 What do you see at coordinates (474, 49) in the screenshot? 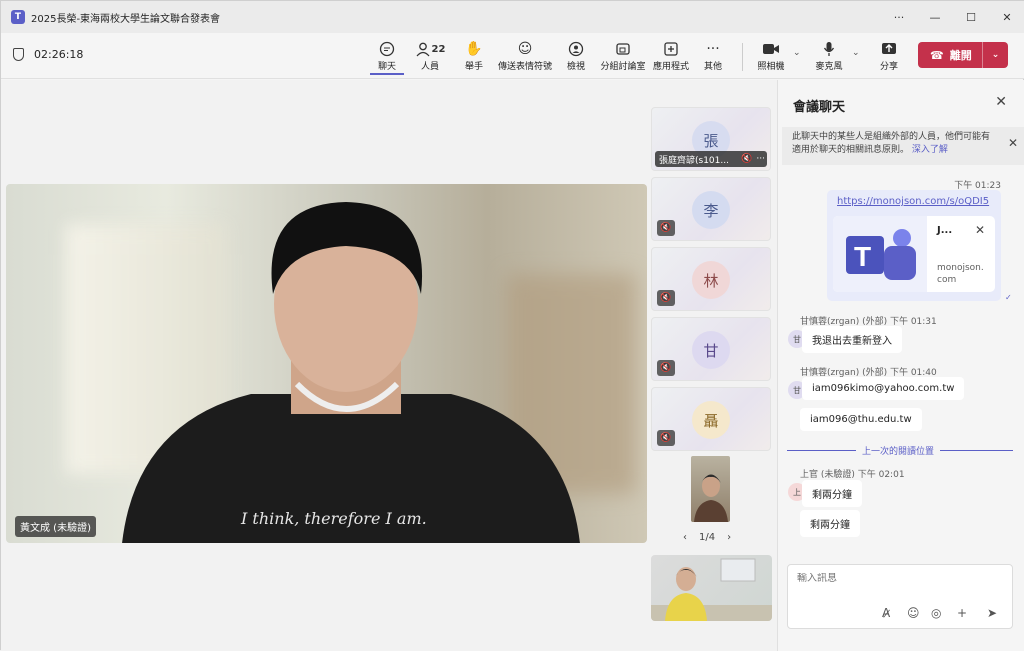
I see `hand-icon: ✋` at bounding box center [474, 49].